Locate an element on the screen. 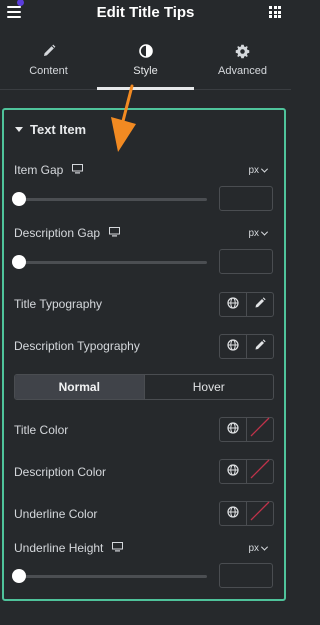 The height and width of the screenshot is (625, 320). description-gap-slider is located at coordinates (109, 262).